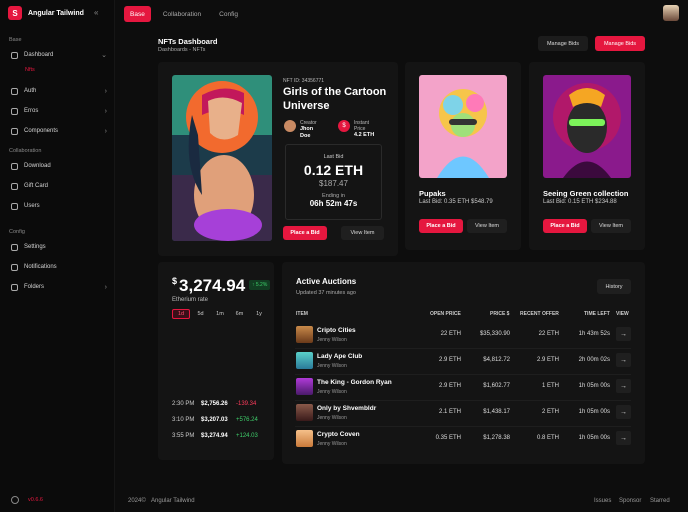 The width and height of the screenshot is (688, 512). I want to click on sidebar-item-gift-card: Gift Card, so click(59, 186).